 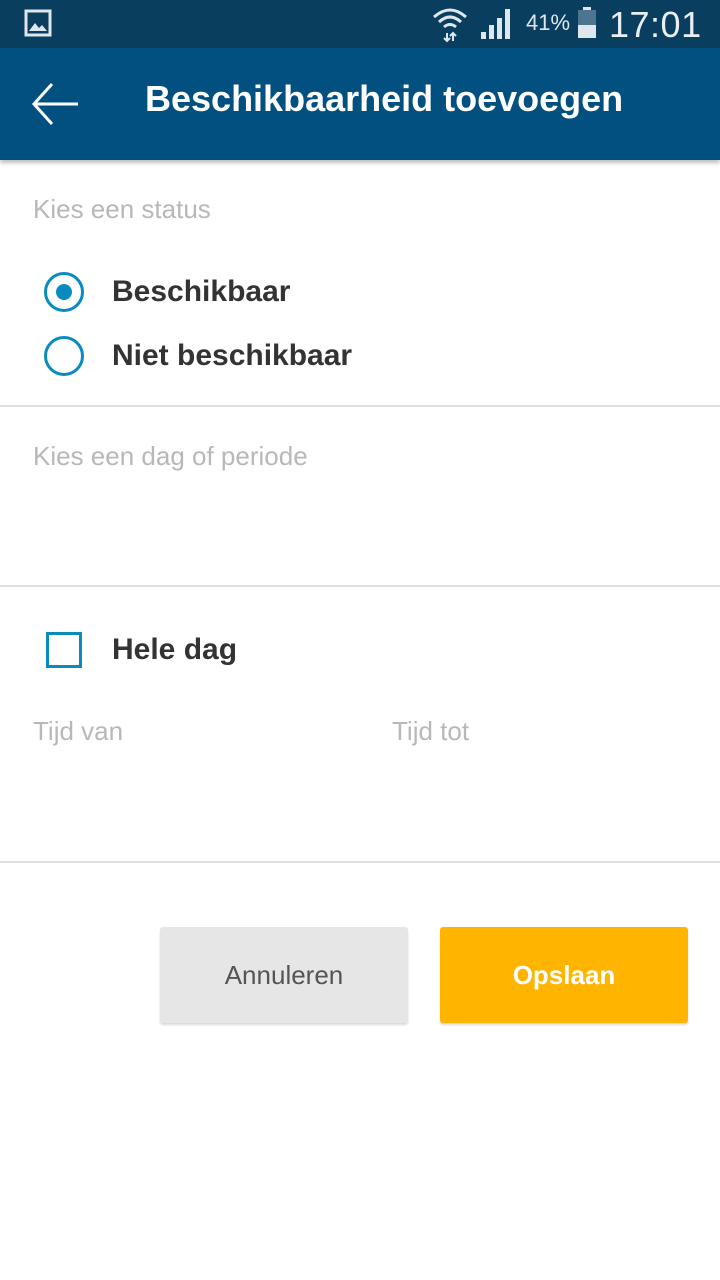 I want to click on app-bar: Beschikbaarheid toevoegen, so click(x=360, y=104).